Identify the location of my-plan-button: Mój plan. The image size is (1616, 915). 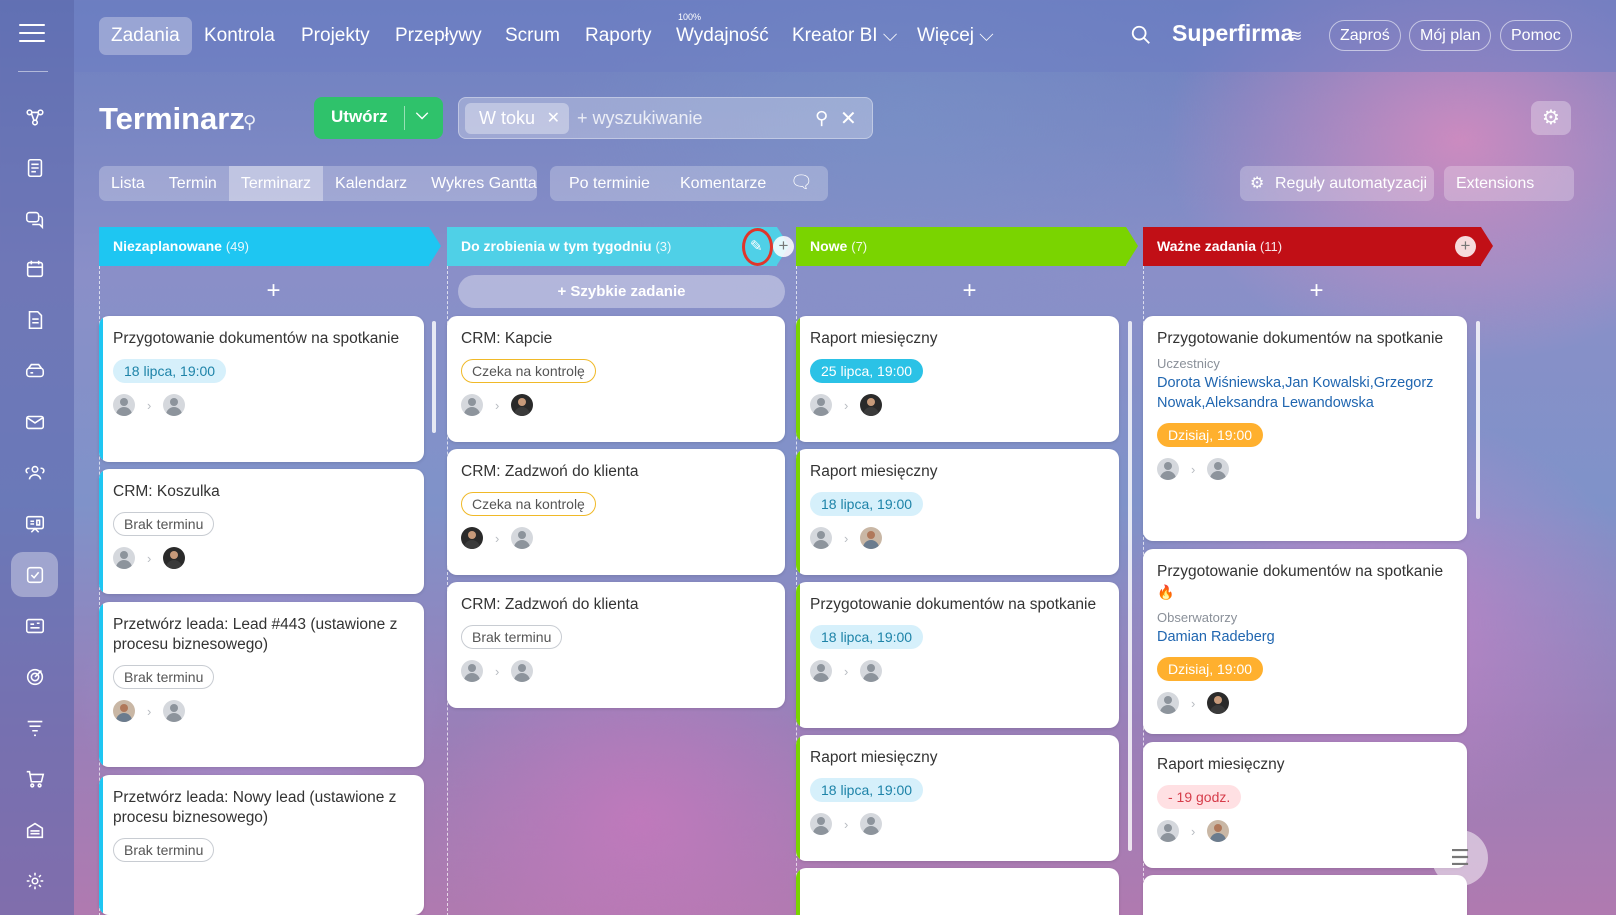
(1450, 35).